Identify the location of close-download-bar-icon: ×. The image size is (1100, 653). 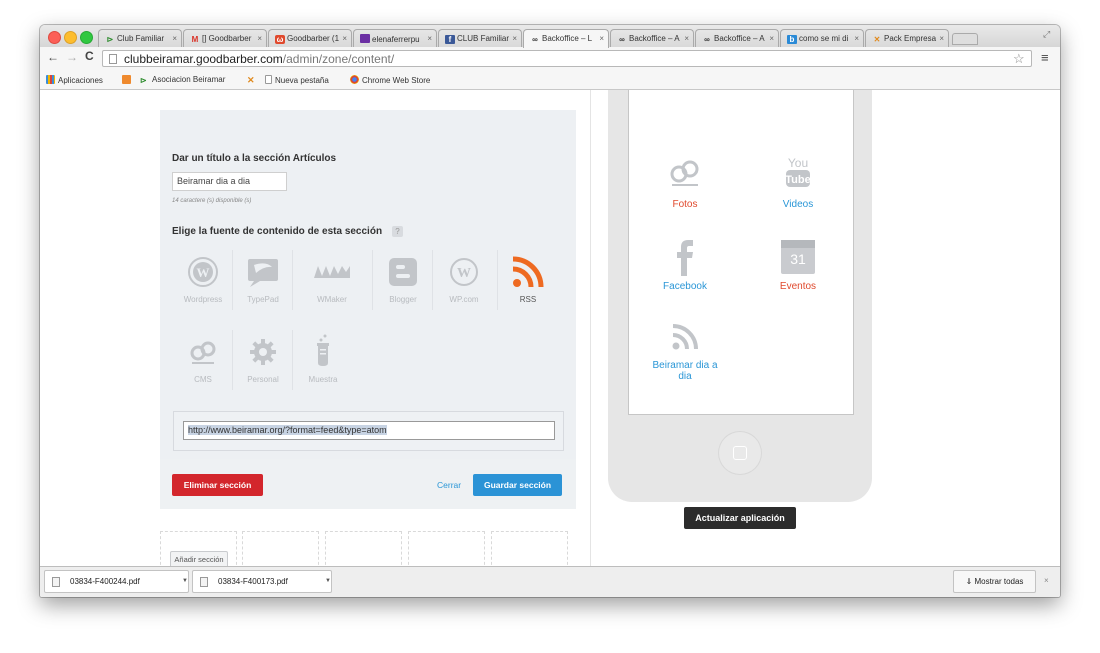
(1046, 580).